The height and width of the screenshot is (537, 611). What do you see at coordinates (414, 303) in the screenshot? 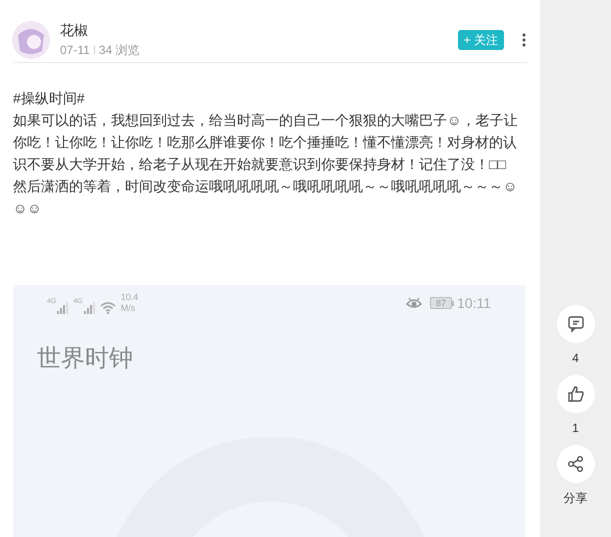
I see `eye-icon` at bounding box center [414, 303].